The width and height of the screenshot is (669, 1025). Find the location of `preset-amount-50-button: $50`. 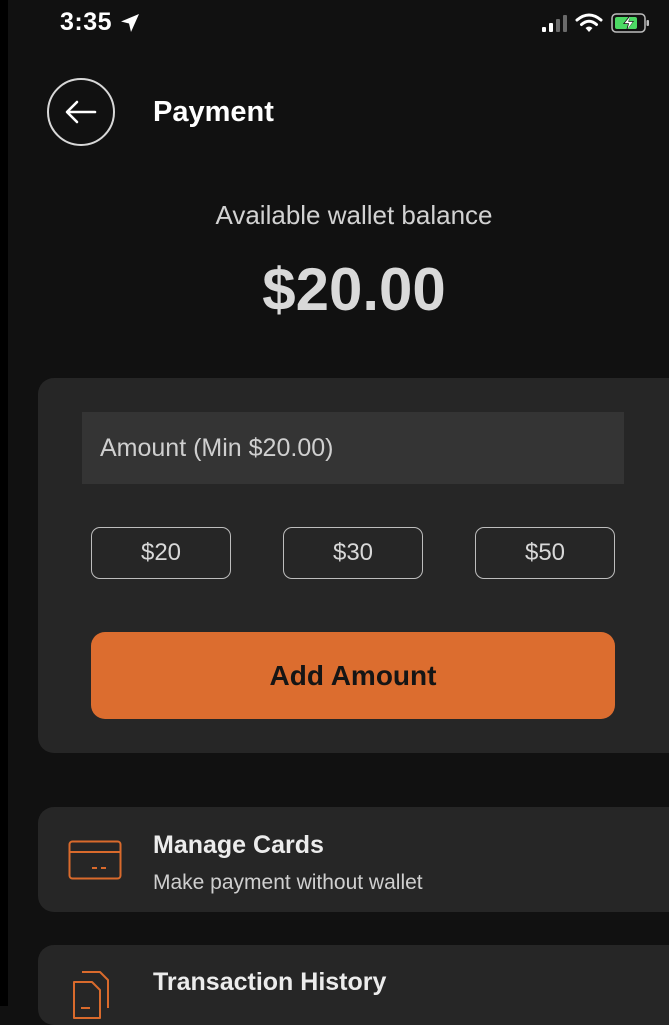

preset-amount-50-button: $50 is located at coordinates (545, 553).